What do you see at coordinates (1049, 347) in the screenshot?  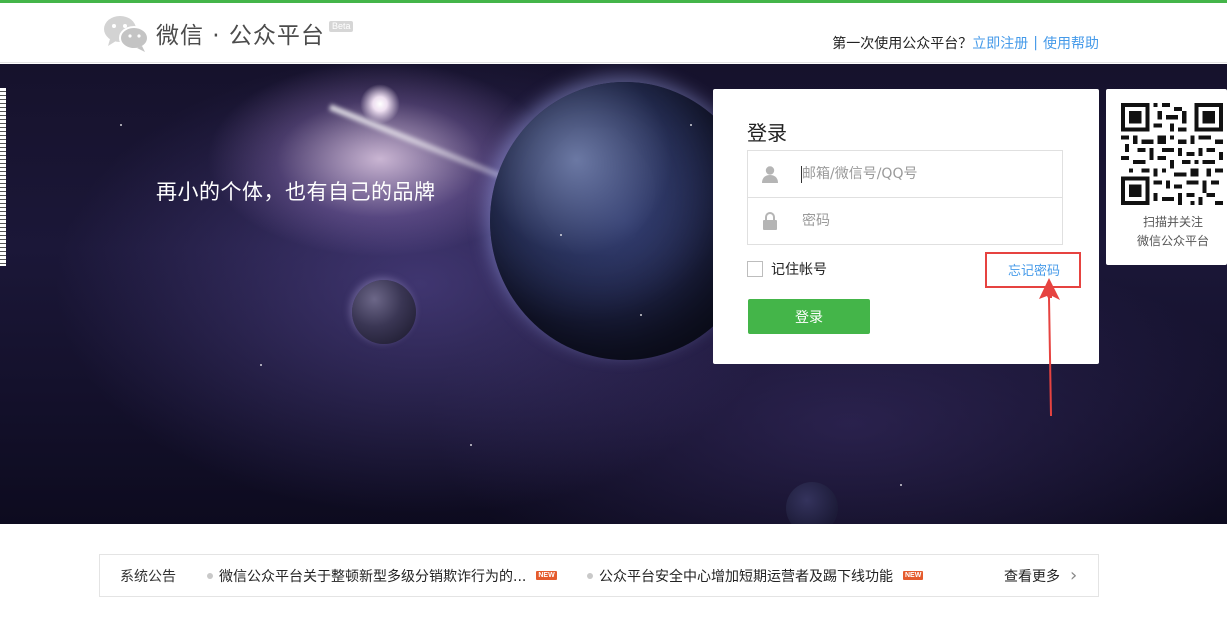 I see `annotation-arrow-icon` at bounding box center [1049, 347].